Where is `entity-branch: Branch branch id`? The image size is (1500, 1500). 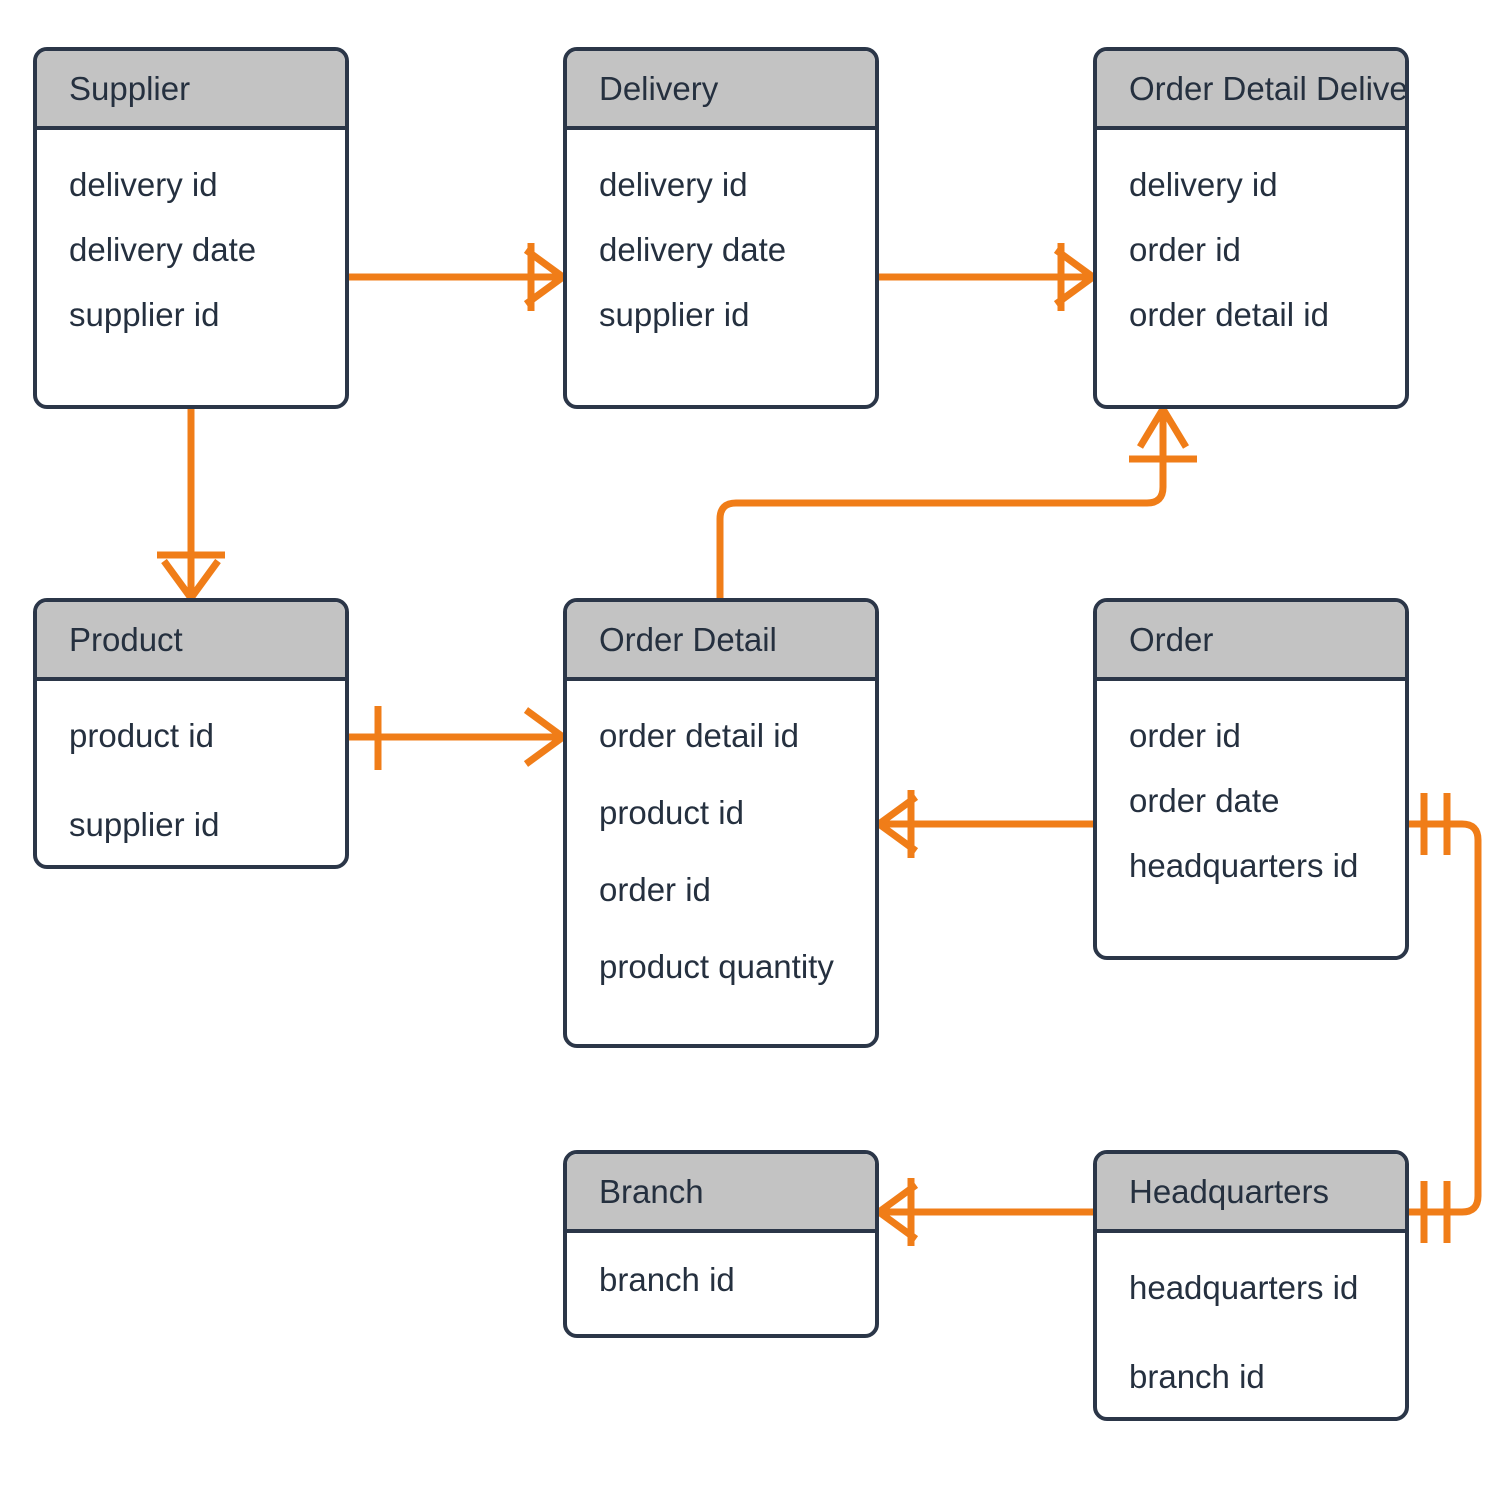
entity-branch: Branch branch id is located at coordinates (721, 1244).